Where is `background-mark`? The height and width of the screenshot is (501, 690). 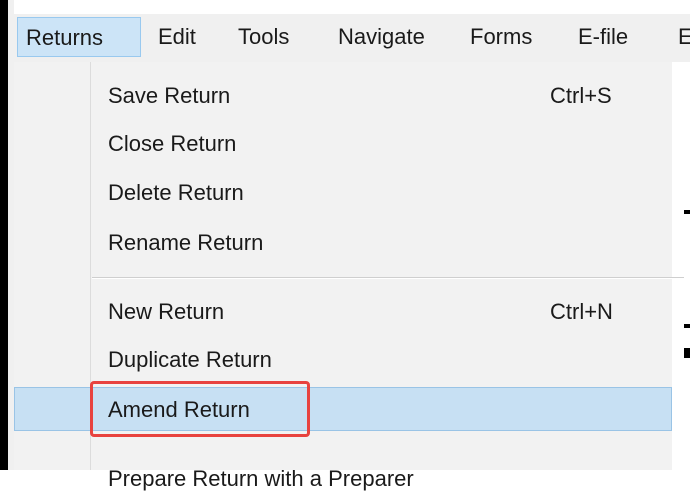 background-mark is located at coordinates (687, 353).